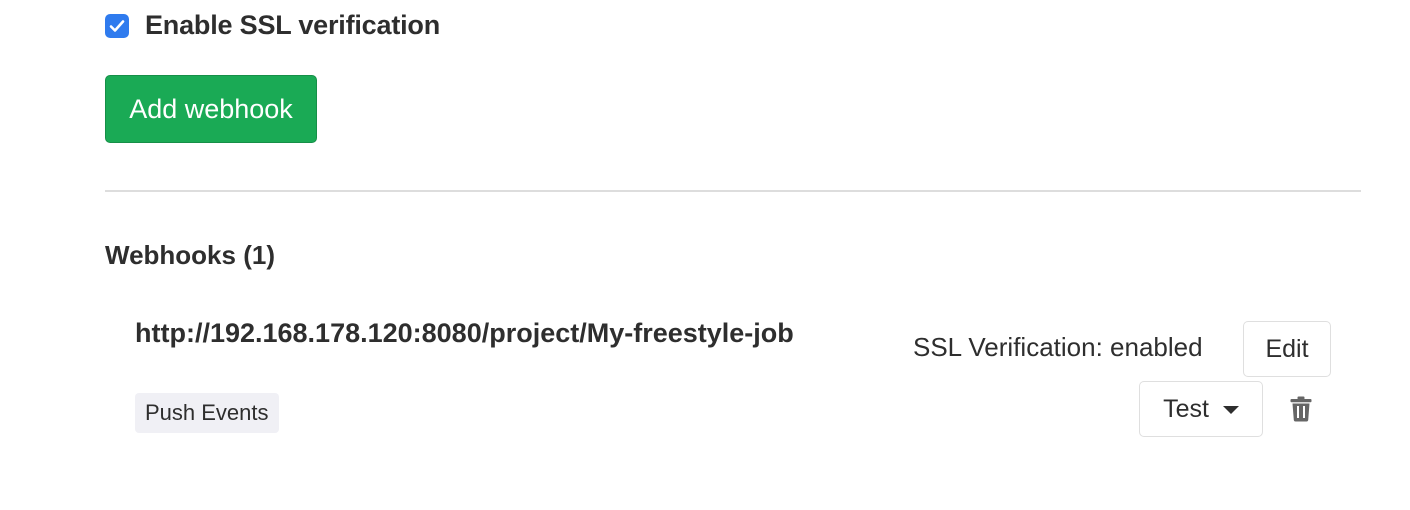  I want to click on ssl-verification-row: Enable SSL verification, so click(272, 25).